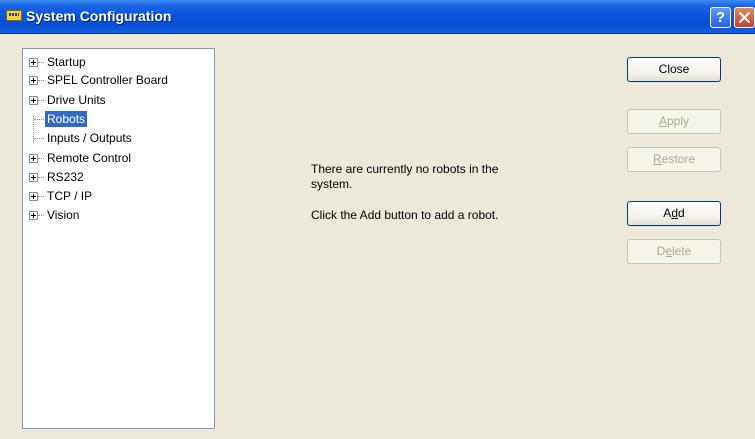 This screenshot has width=755, height=439. I want to click on apply-button: Apply, so click(674, 121).